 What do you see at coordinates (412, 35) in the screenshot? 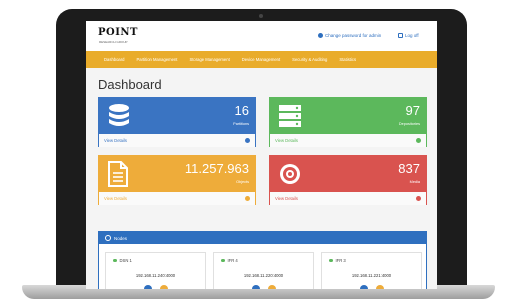
I see `logout-label: Log off` at bounding box center [412, 35].